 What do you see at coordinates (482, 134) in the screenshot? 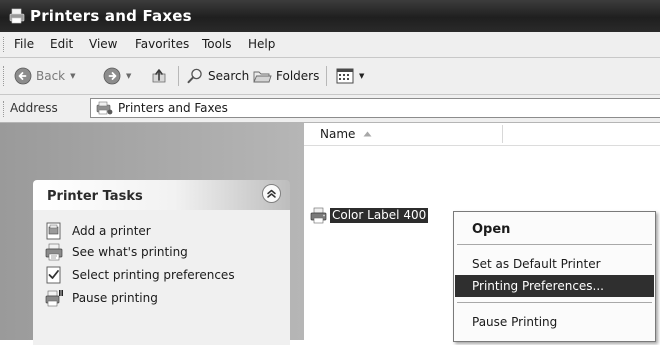
I see `column-header-row: Name` at bounding box center [482, 134].